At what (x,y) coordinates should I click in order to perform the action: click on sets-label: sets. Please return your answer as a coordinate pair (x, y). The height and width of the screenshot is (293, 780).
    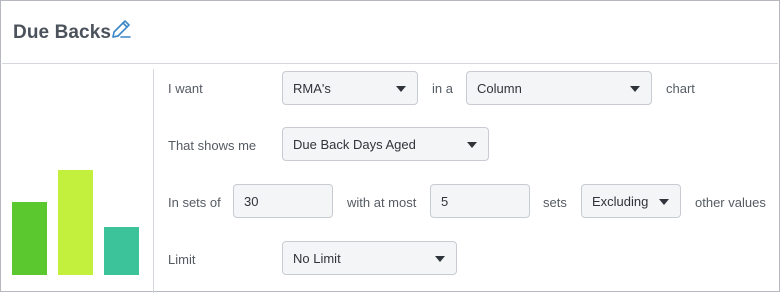
    Looking at the image, I should click on (555, 202).